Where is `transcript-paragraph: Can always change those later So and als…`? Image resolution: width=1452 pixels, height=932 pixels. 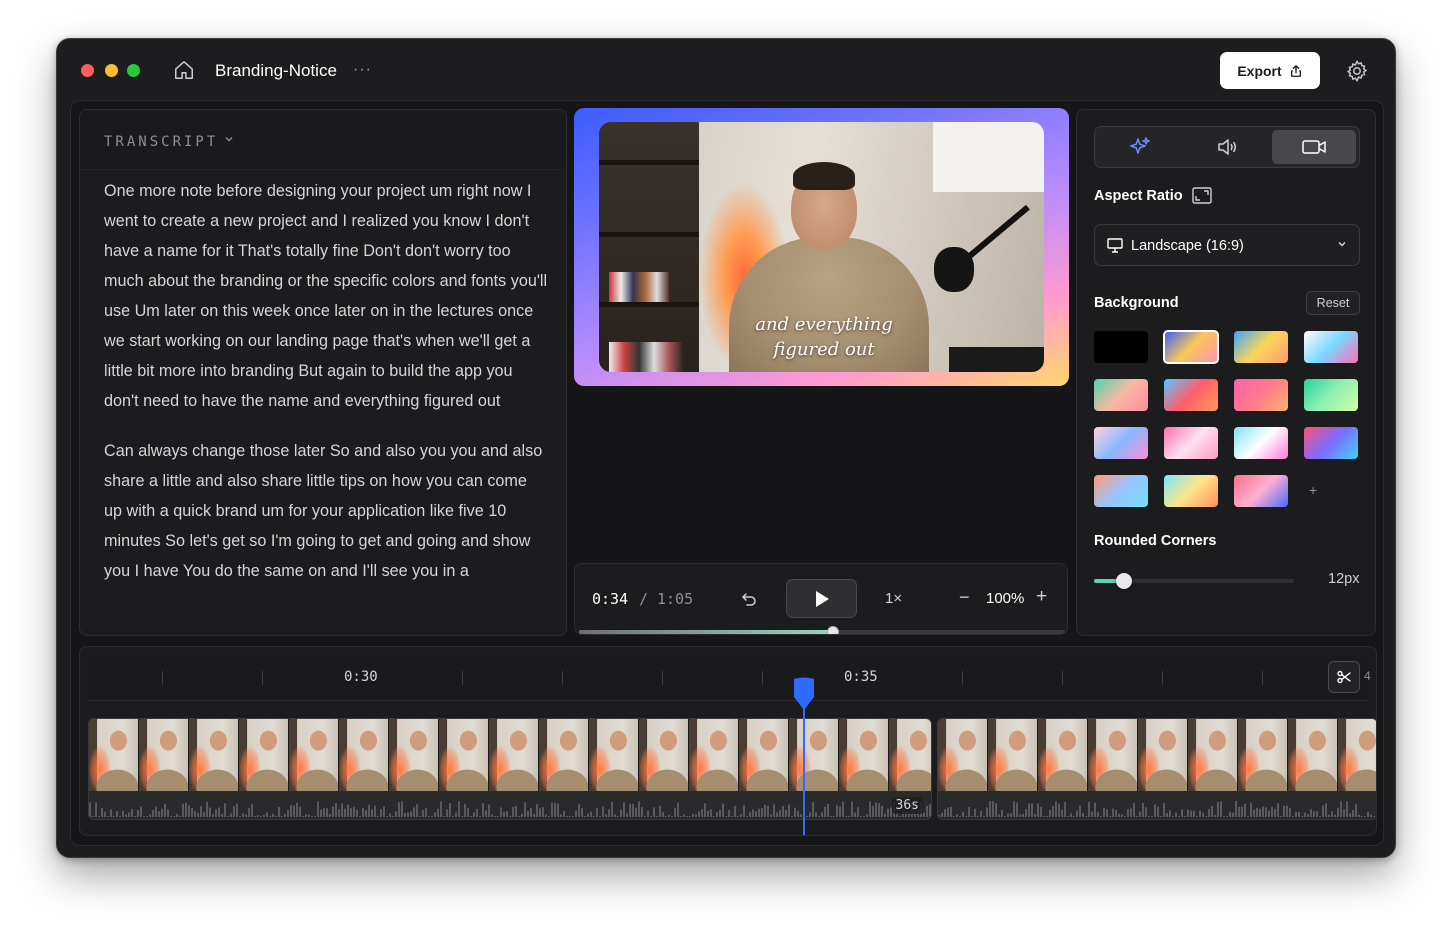 transcript-paragraph: Can always change those later So and als… is located at coordinates (326, 511).